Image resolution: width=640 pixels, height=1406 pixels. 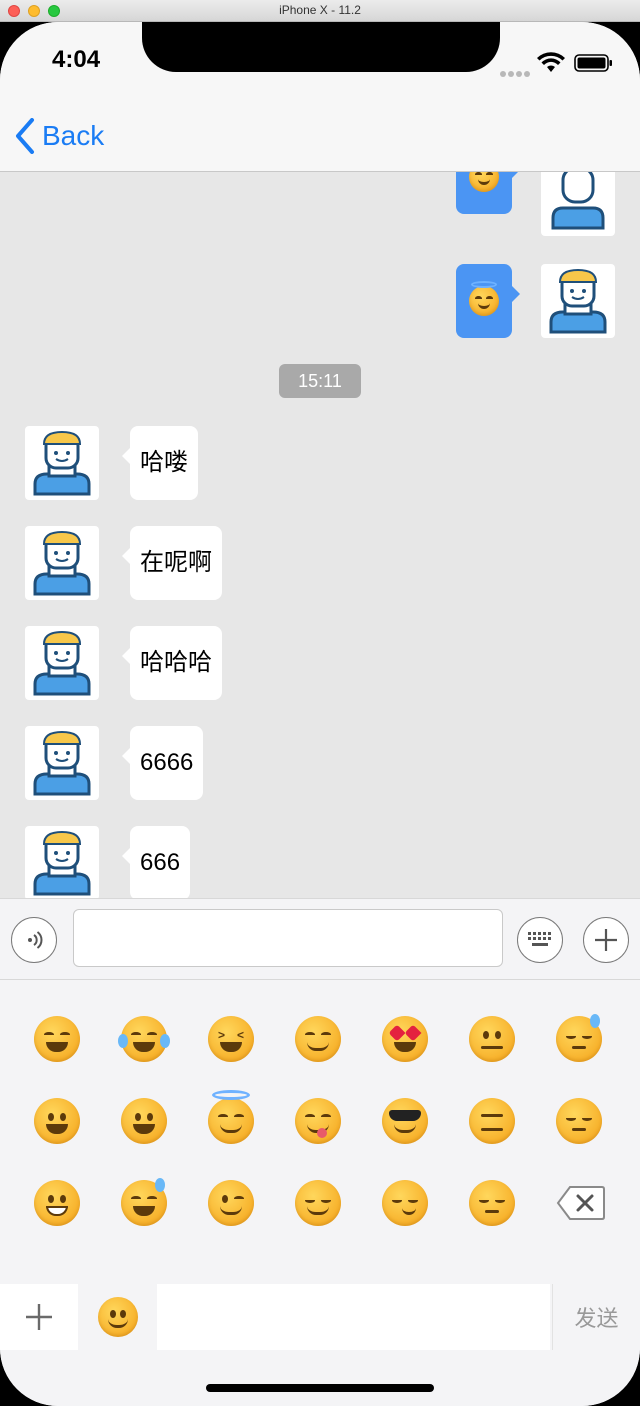 I want to click on message-input, so click(x=288, y=938).